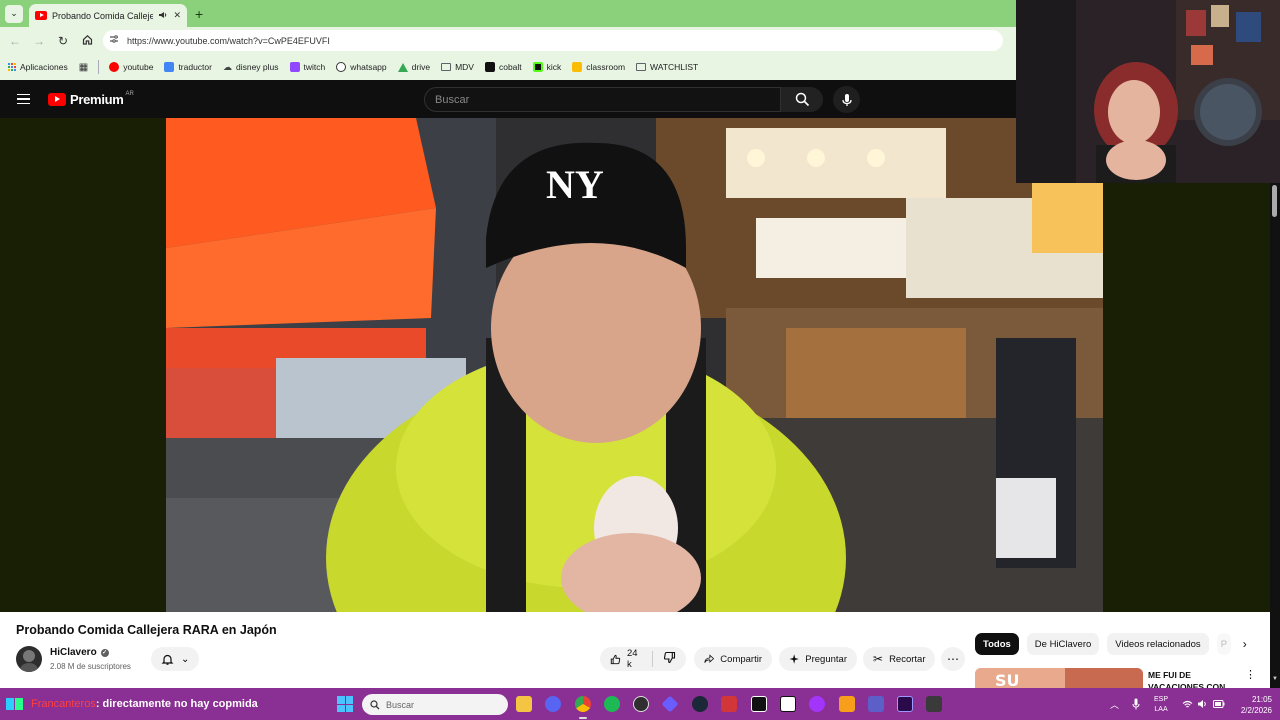  What do you see at coordinates (1158, 644) in the screenshot?
I see `chip-videos-relacionados: Videos relacionados` at bounding box center [1158, 644].